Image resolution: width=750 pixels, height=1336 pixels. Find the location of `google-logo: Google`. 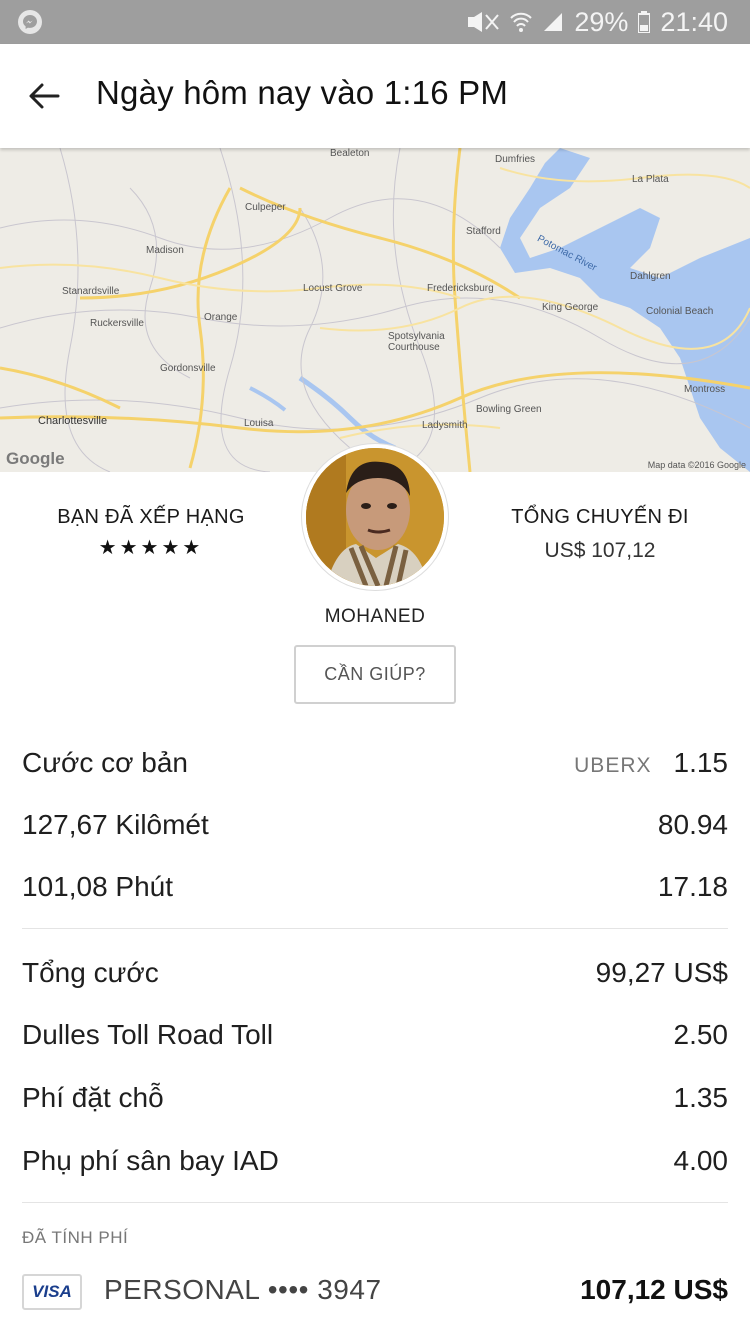

google-logo: Google is located at coordinates (35, 458).